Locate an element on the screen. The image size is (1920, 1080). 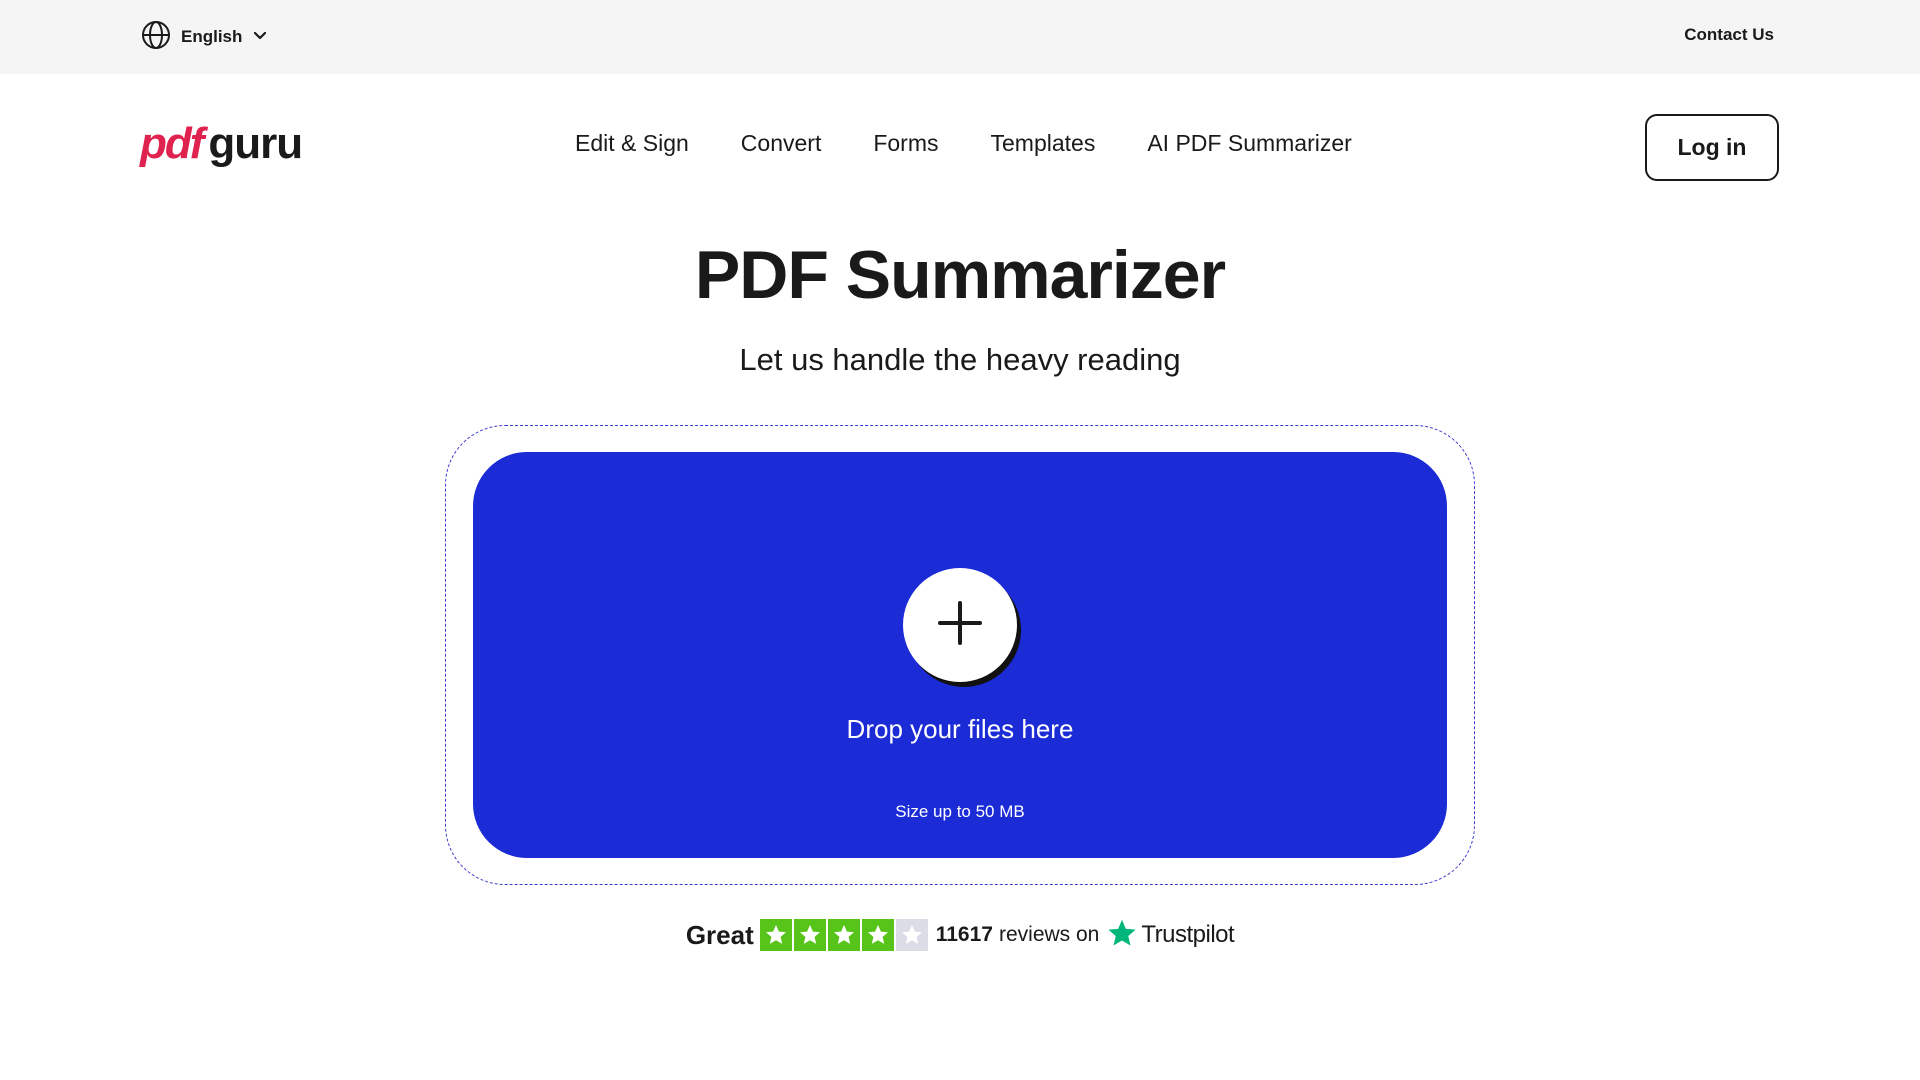
logo-pdf-text: pdf is located at coordinates (172, 143).